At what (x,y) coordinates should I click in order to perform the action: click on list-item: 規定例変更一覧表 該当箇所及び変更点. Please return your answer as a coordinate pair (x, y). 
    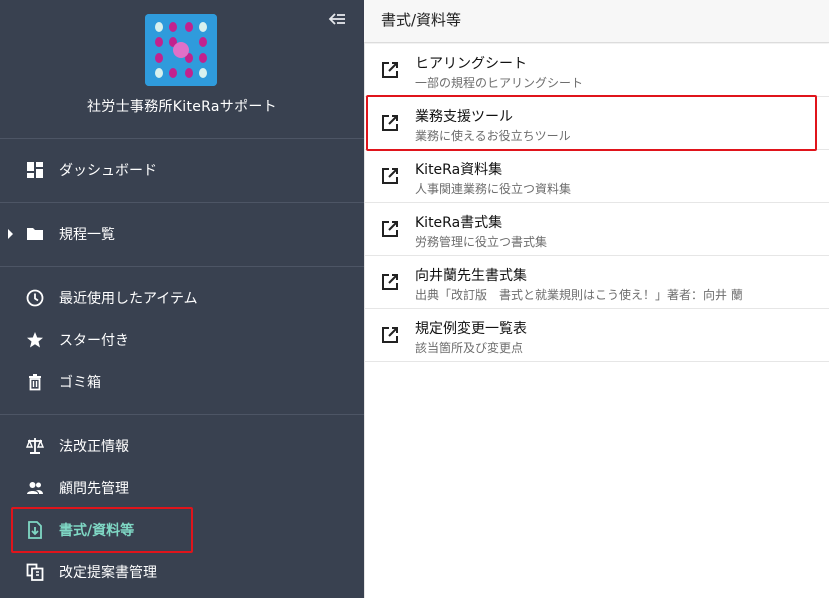
    Looking at the image, I should click on (597, 335).